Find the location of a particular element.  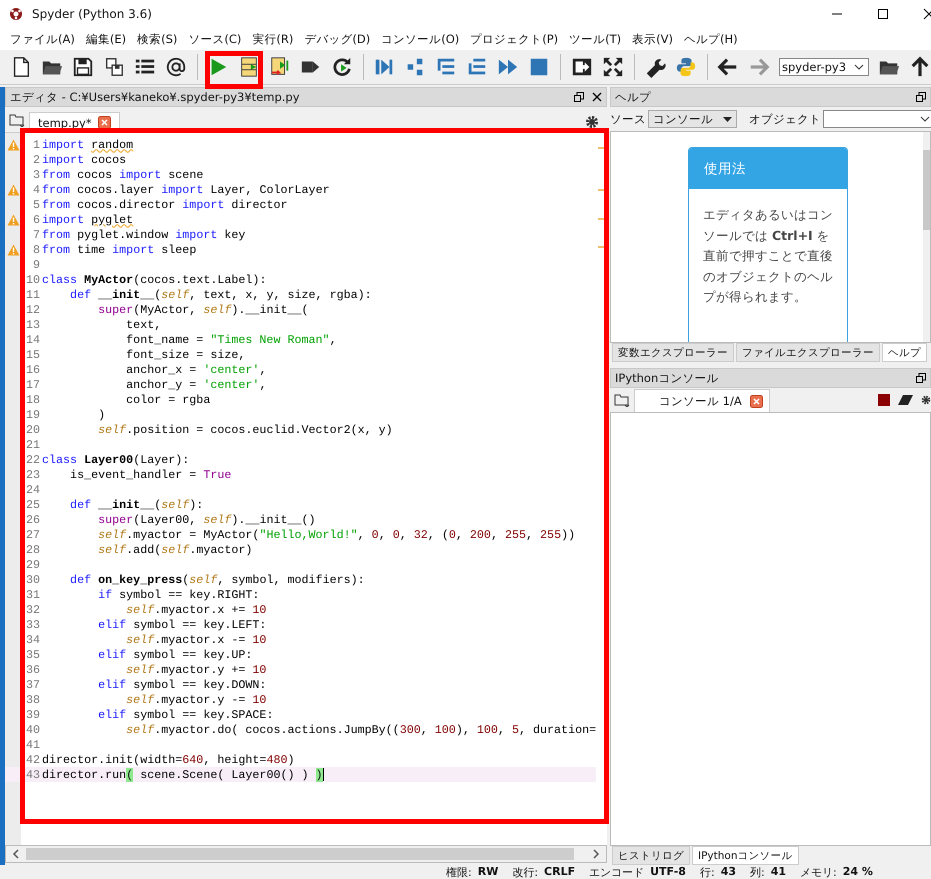

line-number: 36 is located at coordinates (32, 669).